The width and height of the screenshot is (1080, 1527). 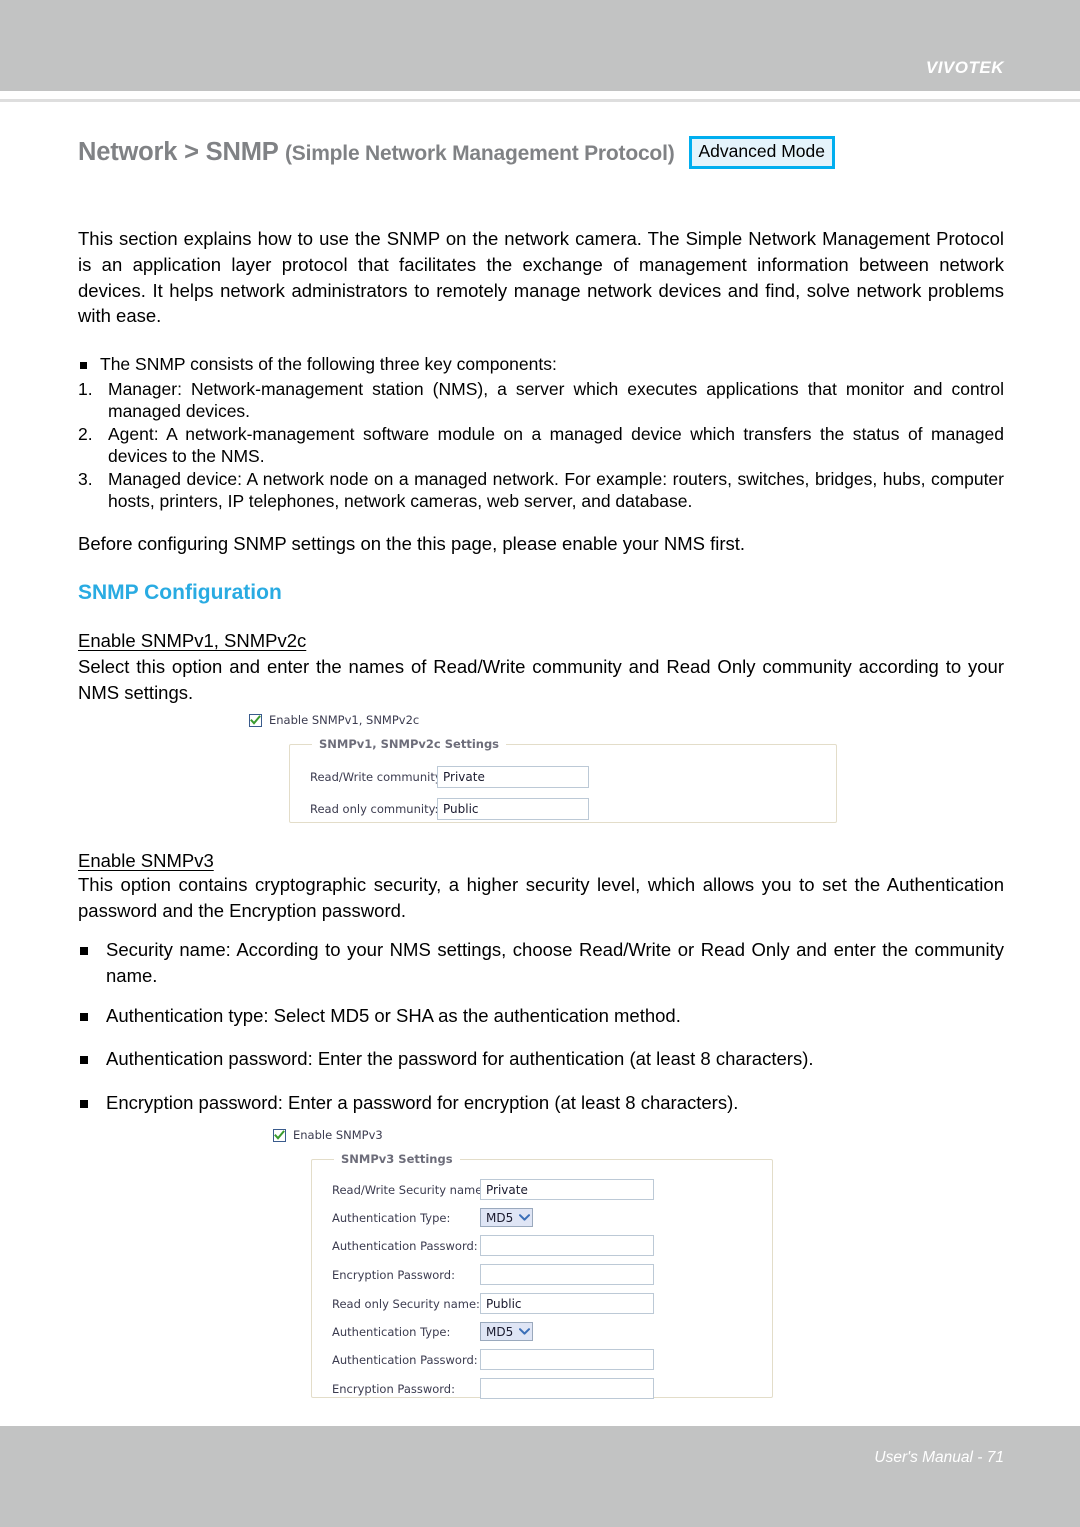 What do you see at coordinates (338, 1135) in the screenshot?
I see `enable-snmpv3-checkbox-label: Enable SNMPv3` at bounding box center [338, 1135].